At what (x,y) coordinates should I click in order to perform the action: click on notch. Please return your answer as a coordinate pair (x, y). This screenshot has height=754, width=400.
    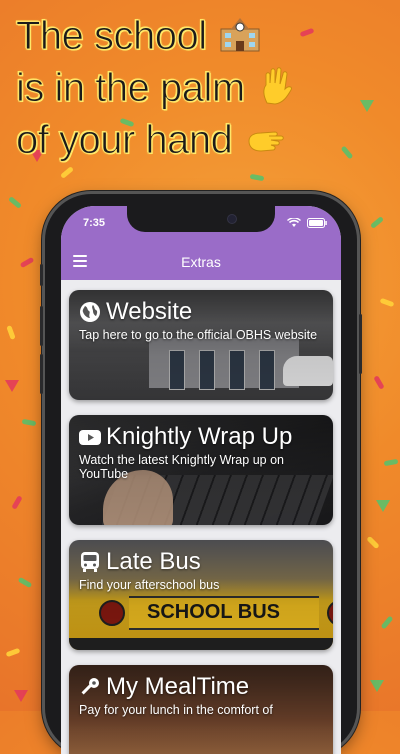
    Looking at the image, I should click on (201, 219).